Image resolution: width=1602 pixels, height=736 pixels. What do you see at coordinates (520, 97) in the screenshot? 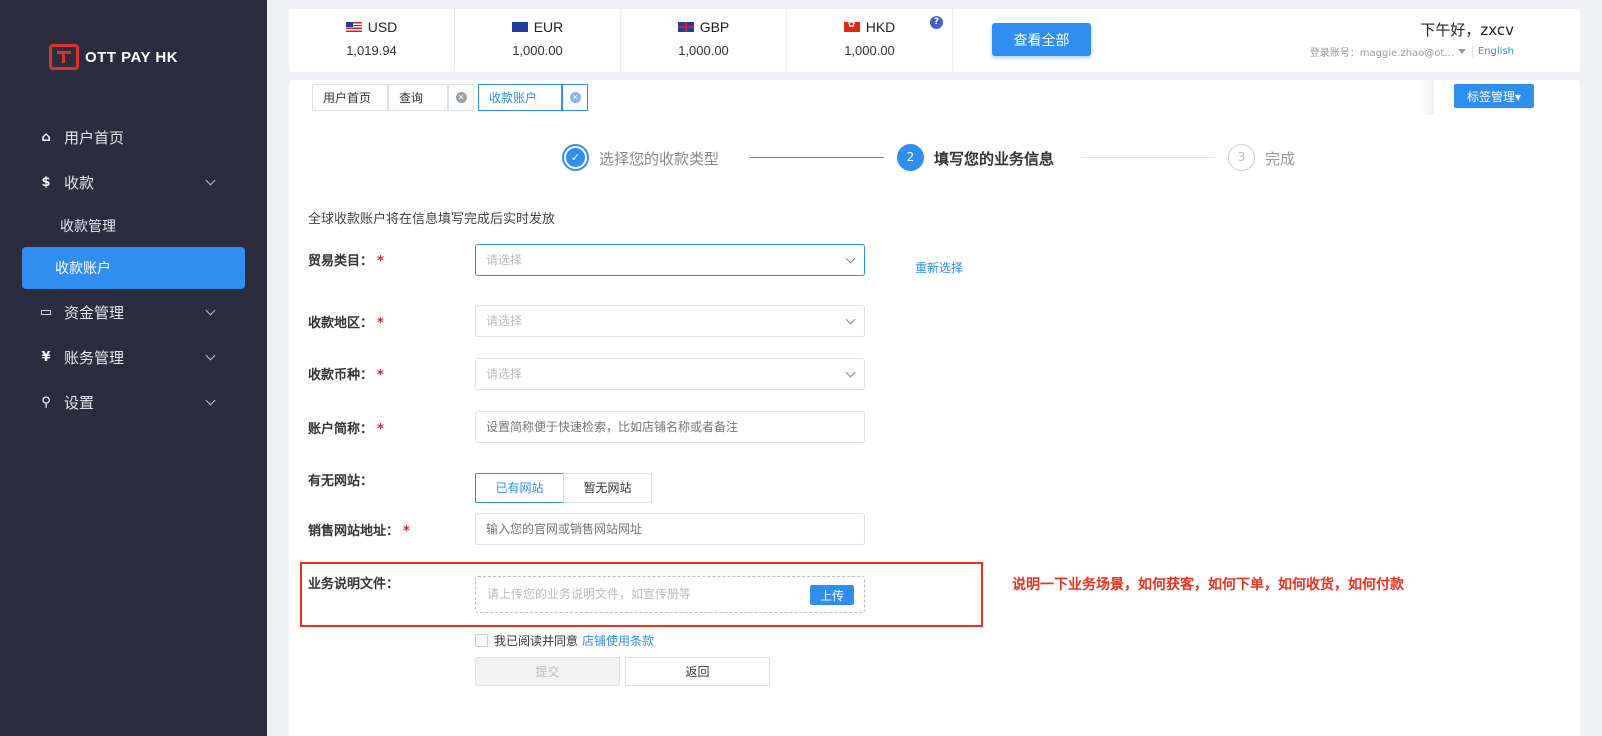
I see `tab-collection-account: 收款账户` at bounding box center [520, 97].